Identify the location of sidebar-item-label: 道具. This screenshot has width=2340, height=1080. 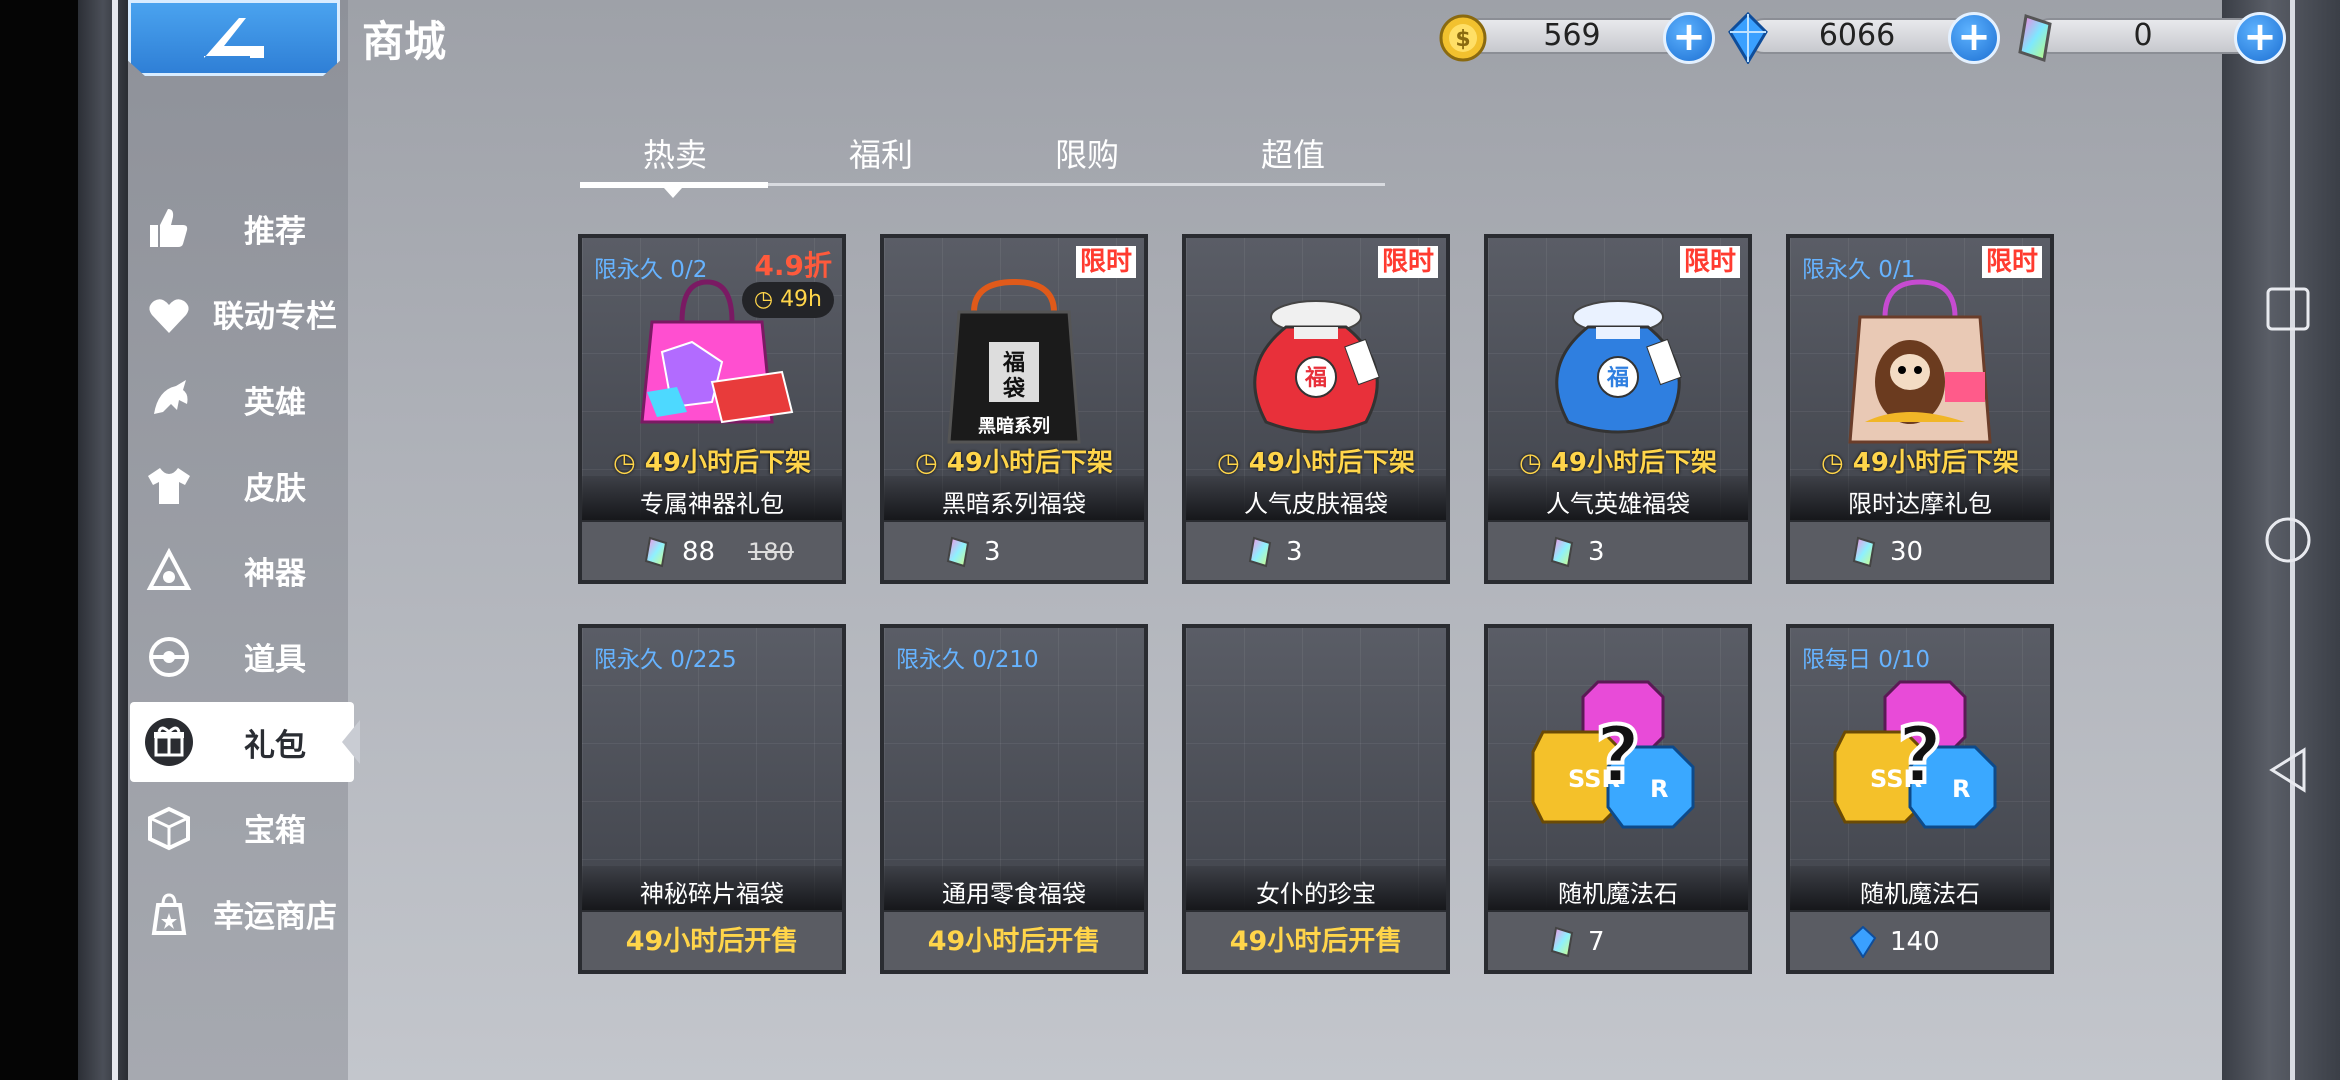
(275, 660).